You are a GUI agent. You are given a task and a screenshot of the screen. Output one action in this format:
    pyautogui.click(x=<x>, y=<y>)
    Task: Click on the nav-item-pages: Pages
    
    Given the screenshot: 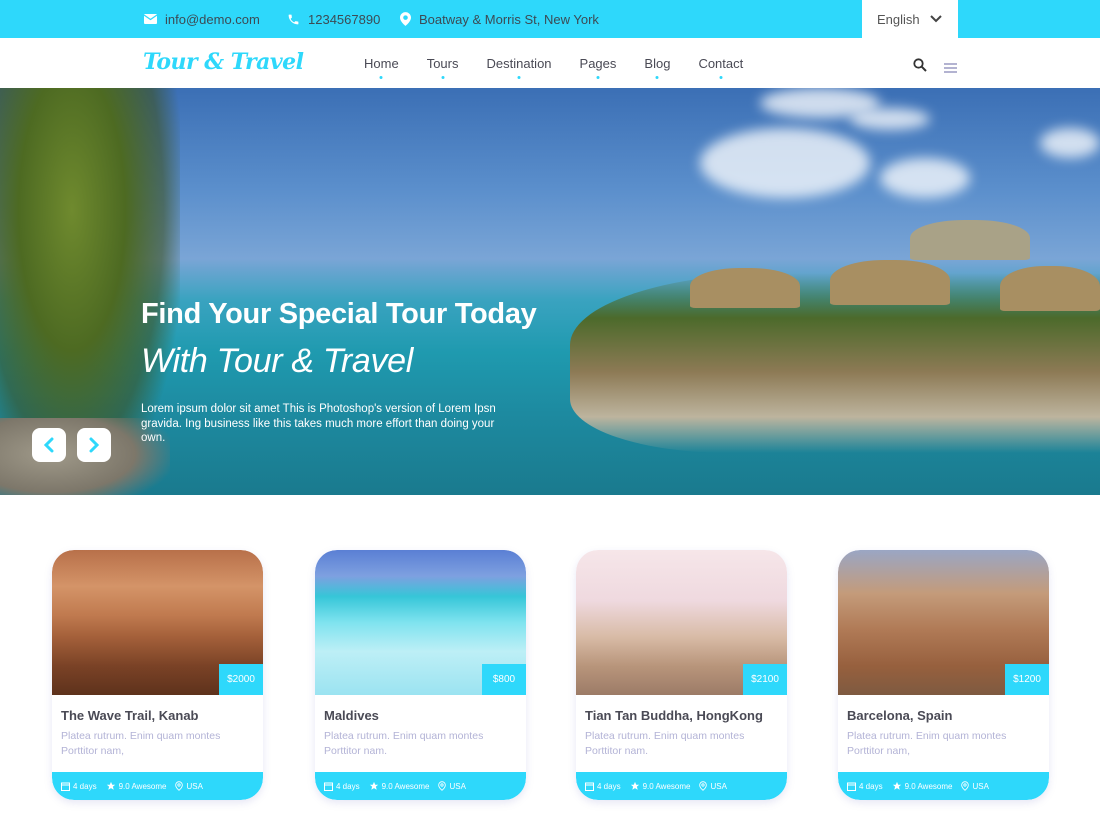 What is the action you would take?
    pyautogui.click(x=598, y=63)
    